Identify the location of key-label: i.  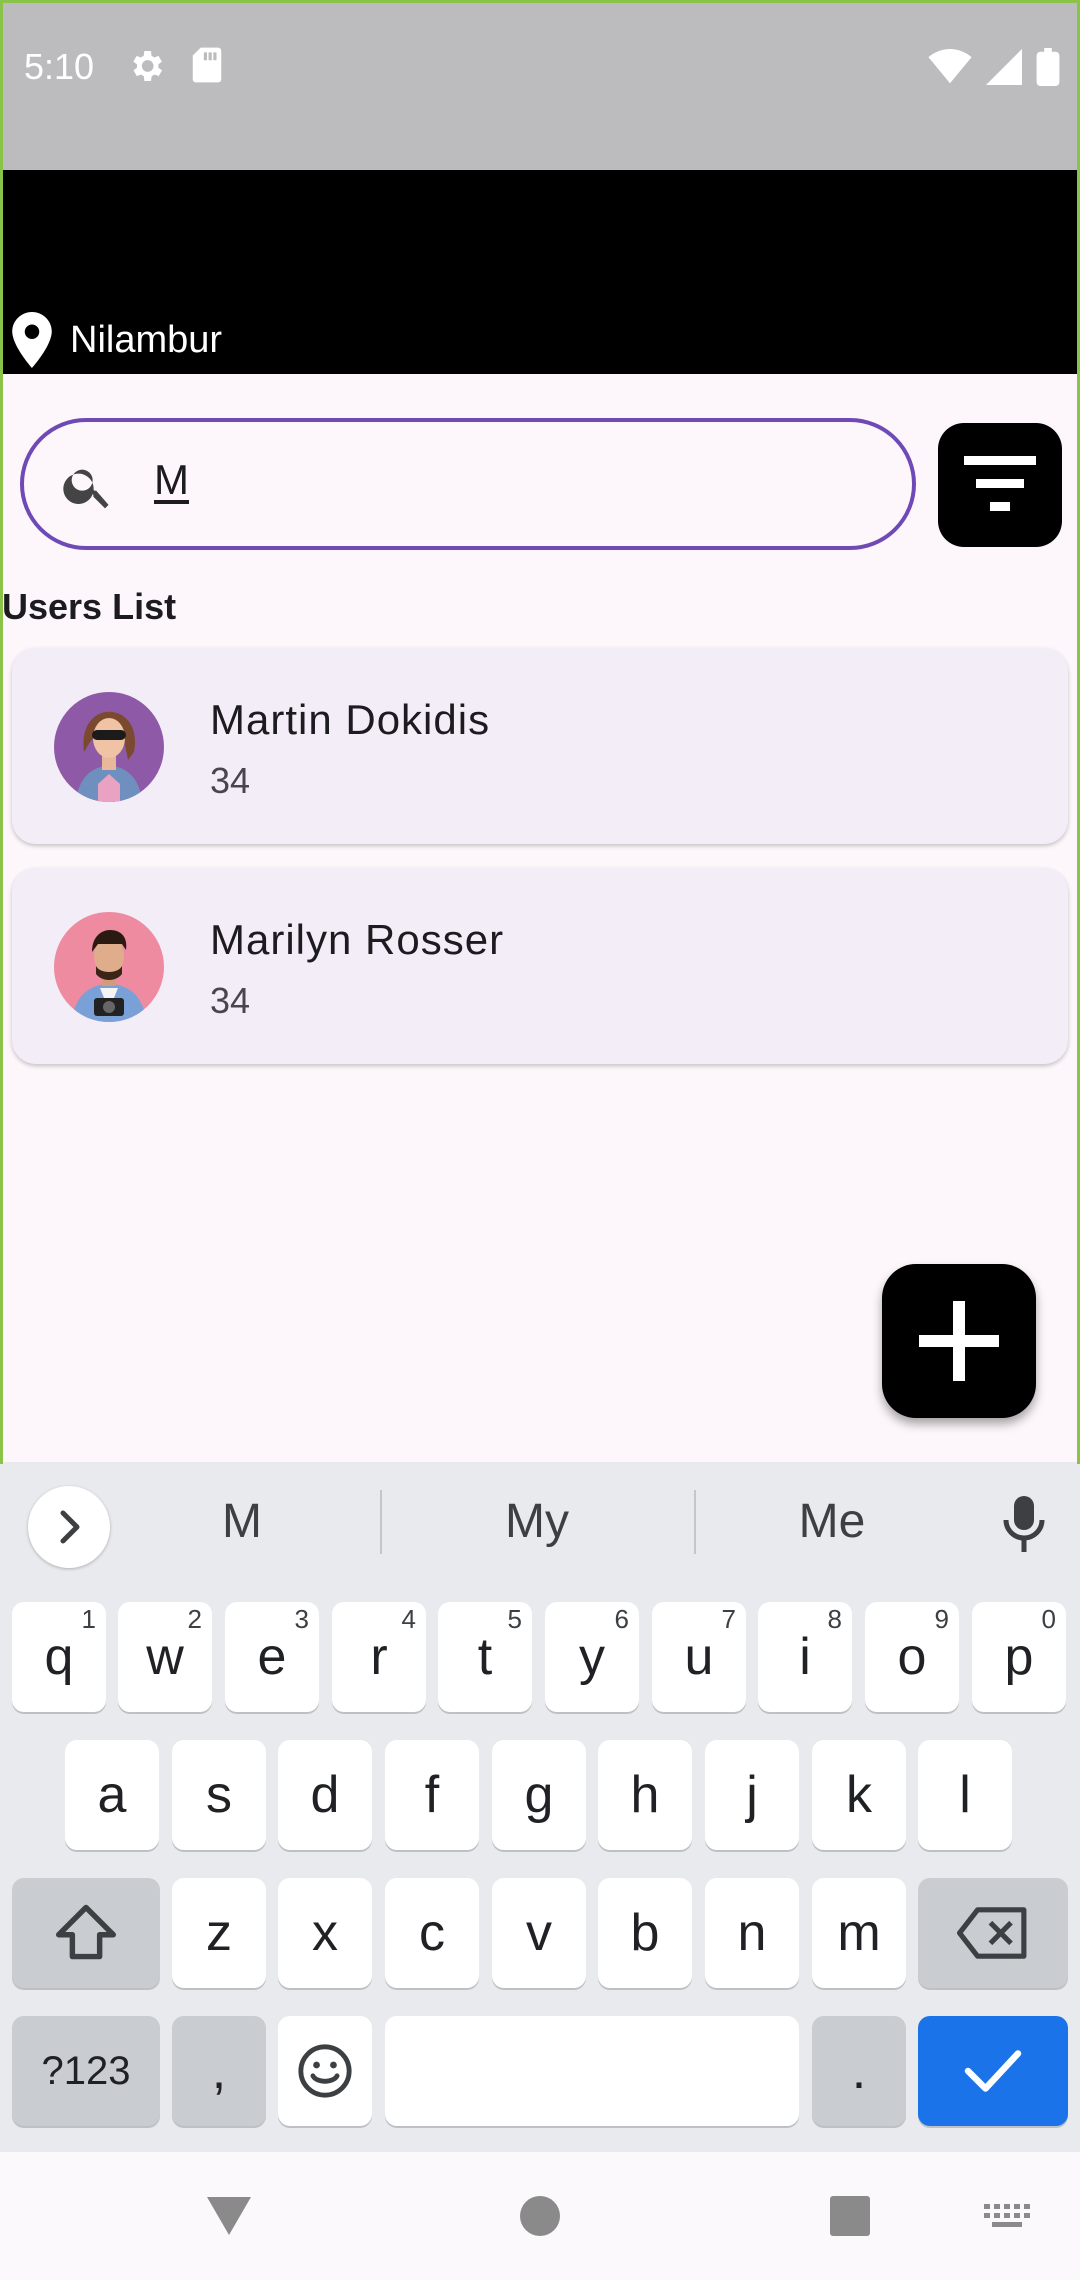
(805, 1657).